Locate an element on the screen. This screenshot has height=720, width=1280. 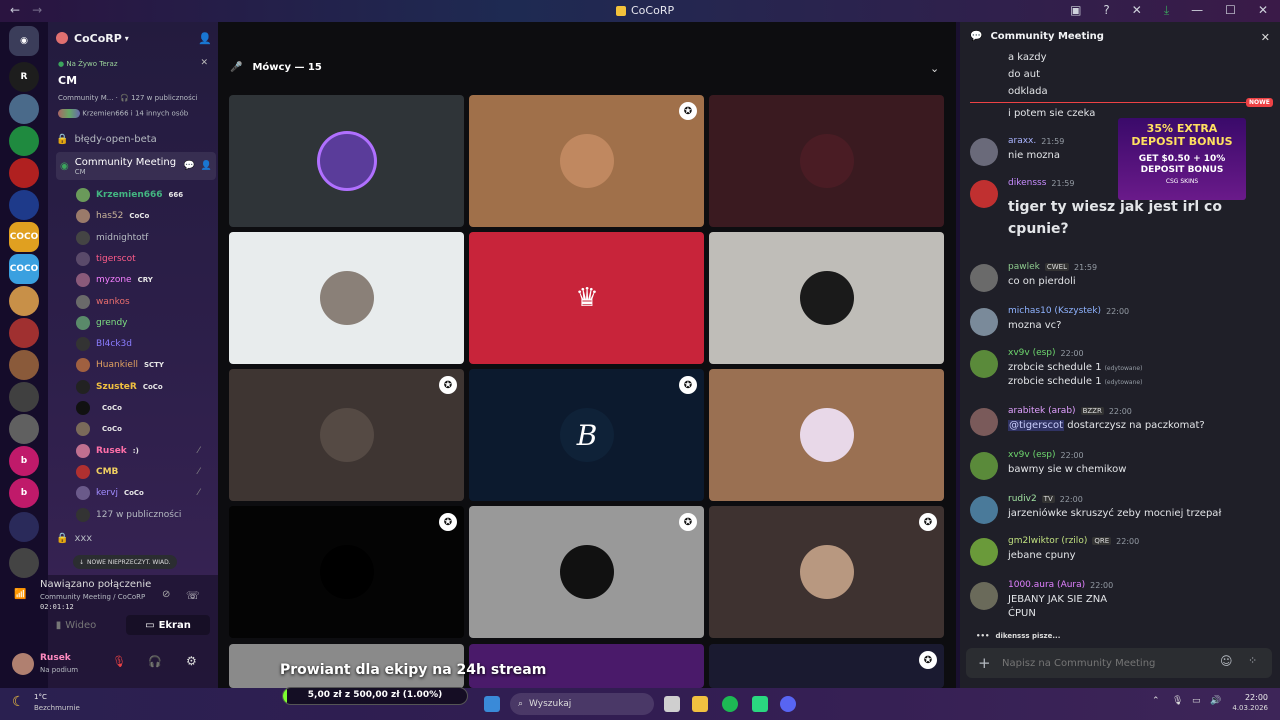
start-icon is located at coordinates (492, 704).